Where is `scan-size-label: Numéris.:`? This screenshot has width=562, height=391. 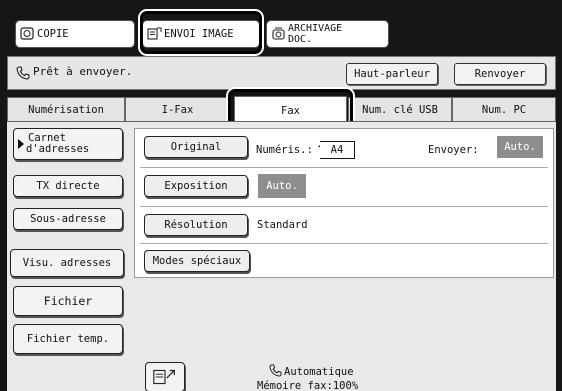 scan-size-label: Numéris.: is located at coordinates (284, 150).